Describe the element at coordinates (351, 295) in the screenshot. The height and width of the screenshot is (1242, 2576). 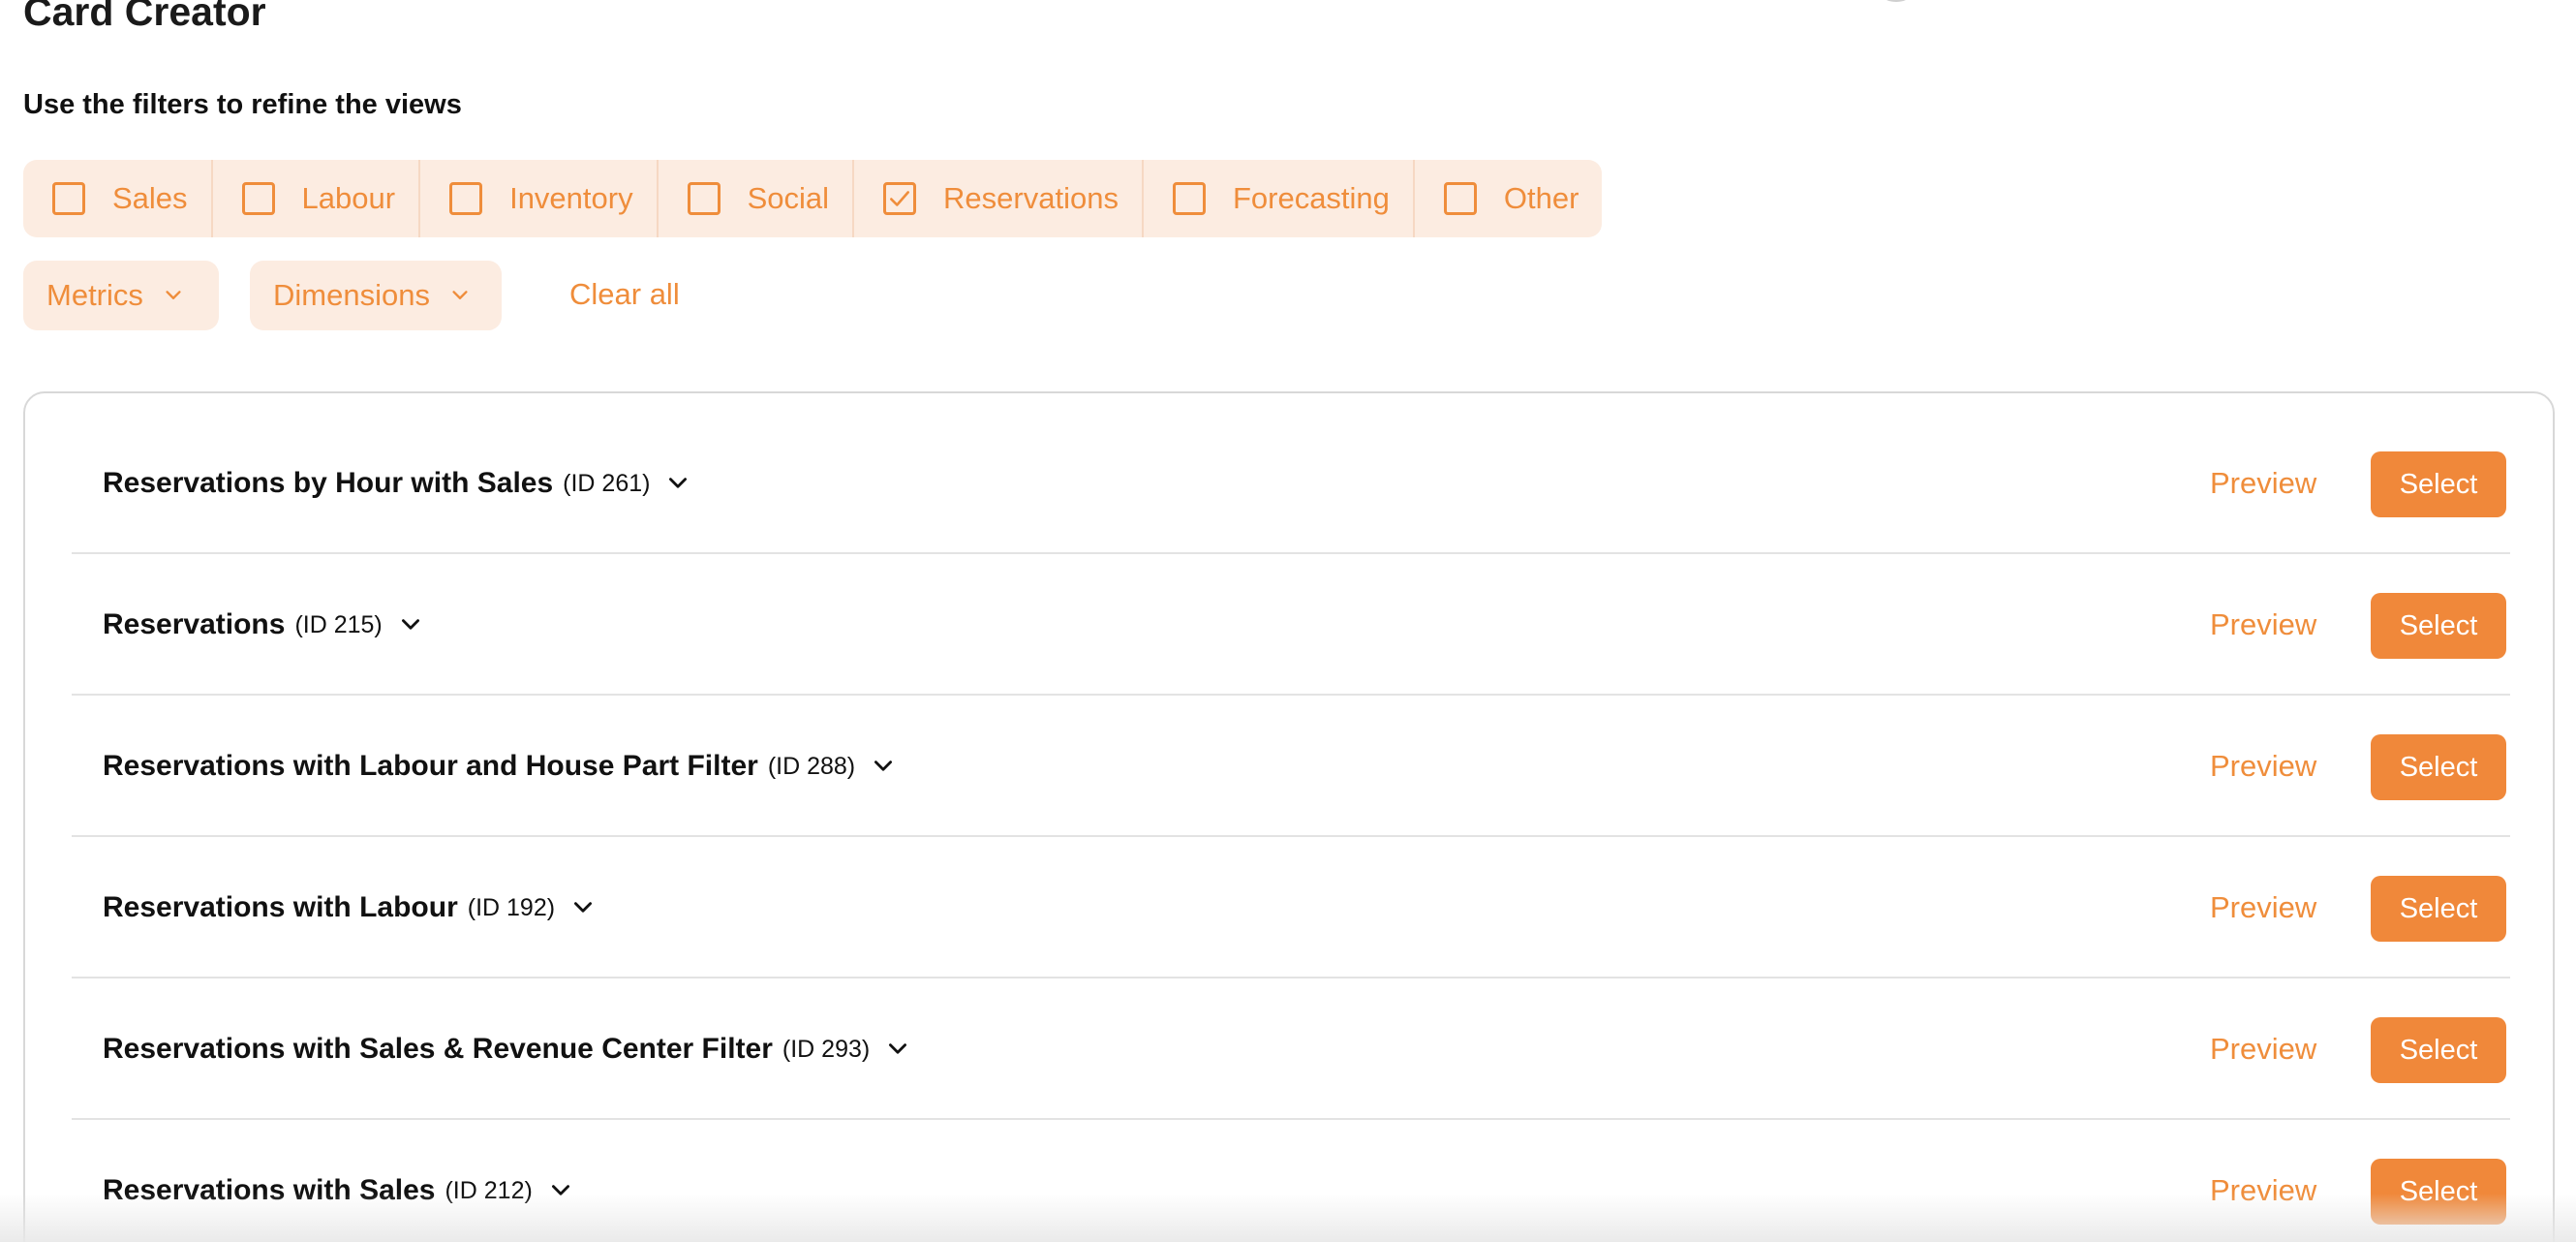
I see `dimensions-dropdown-label: Dimensions` at that location.